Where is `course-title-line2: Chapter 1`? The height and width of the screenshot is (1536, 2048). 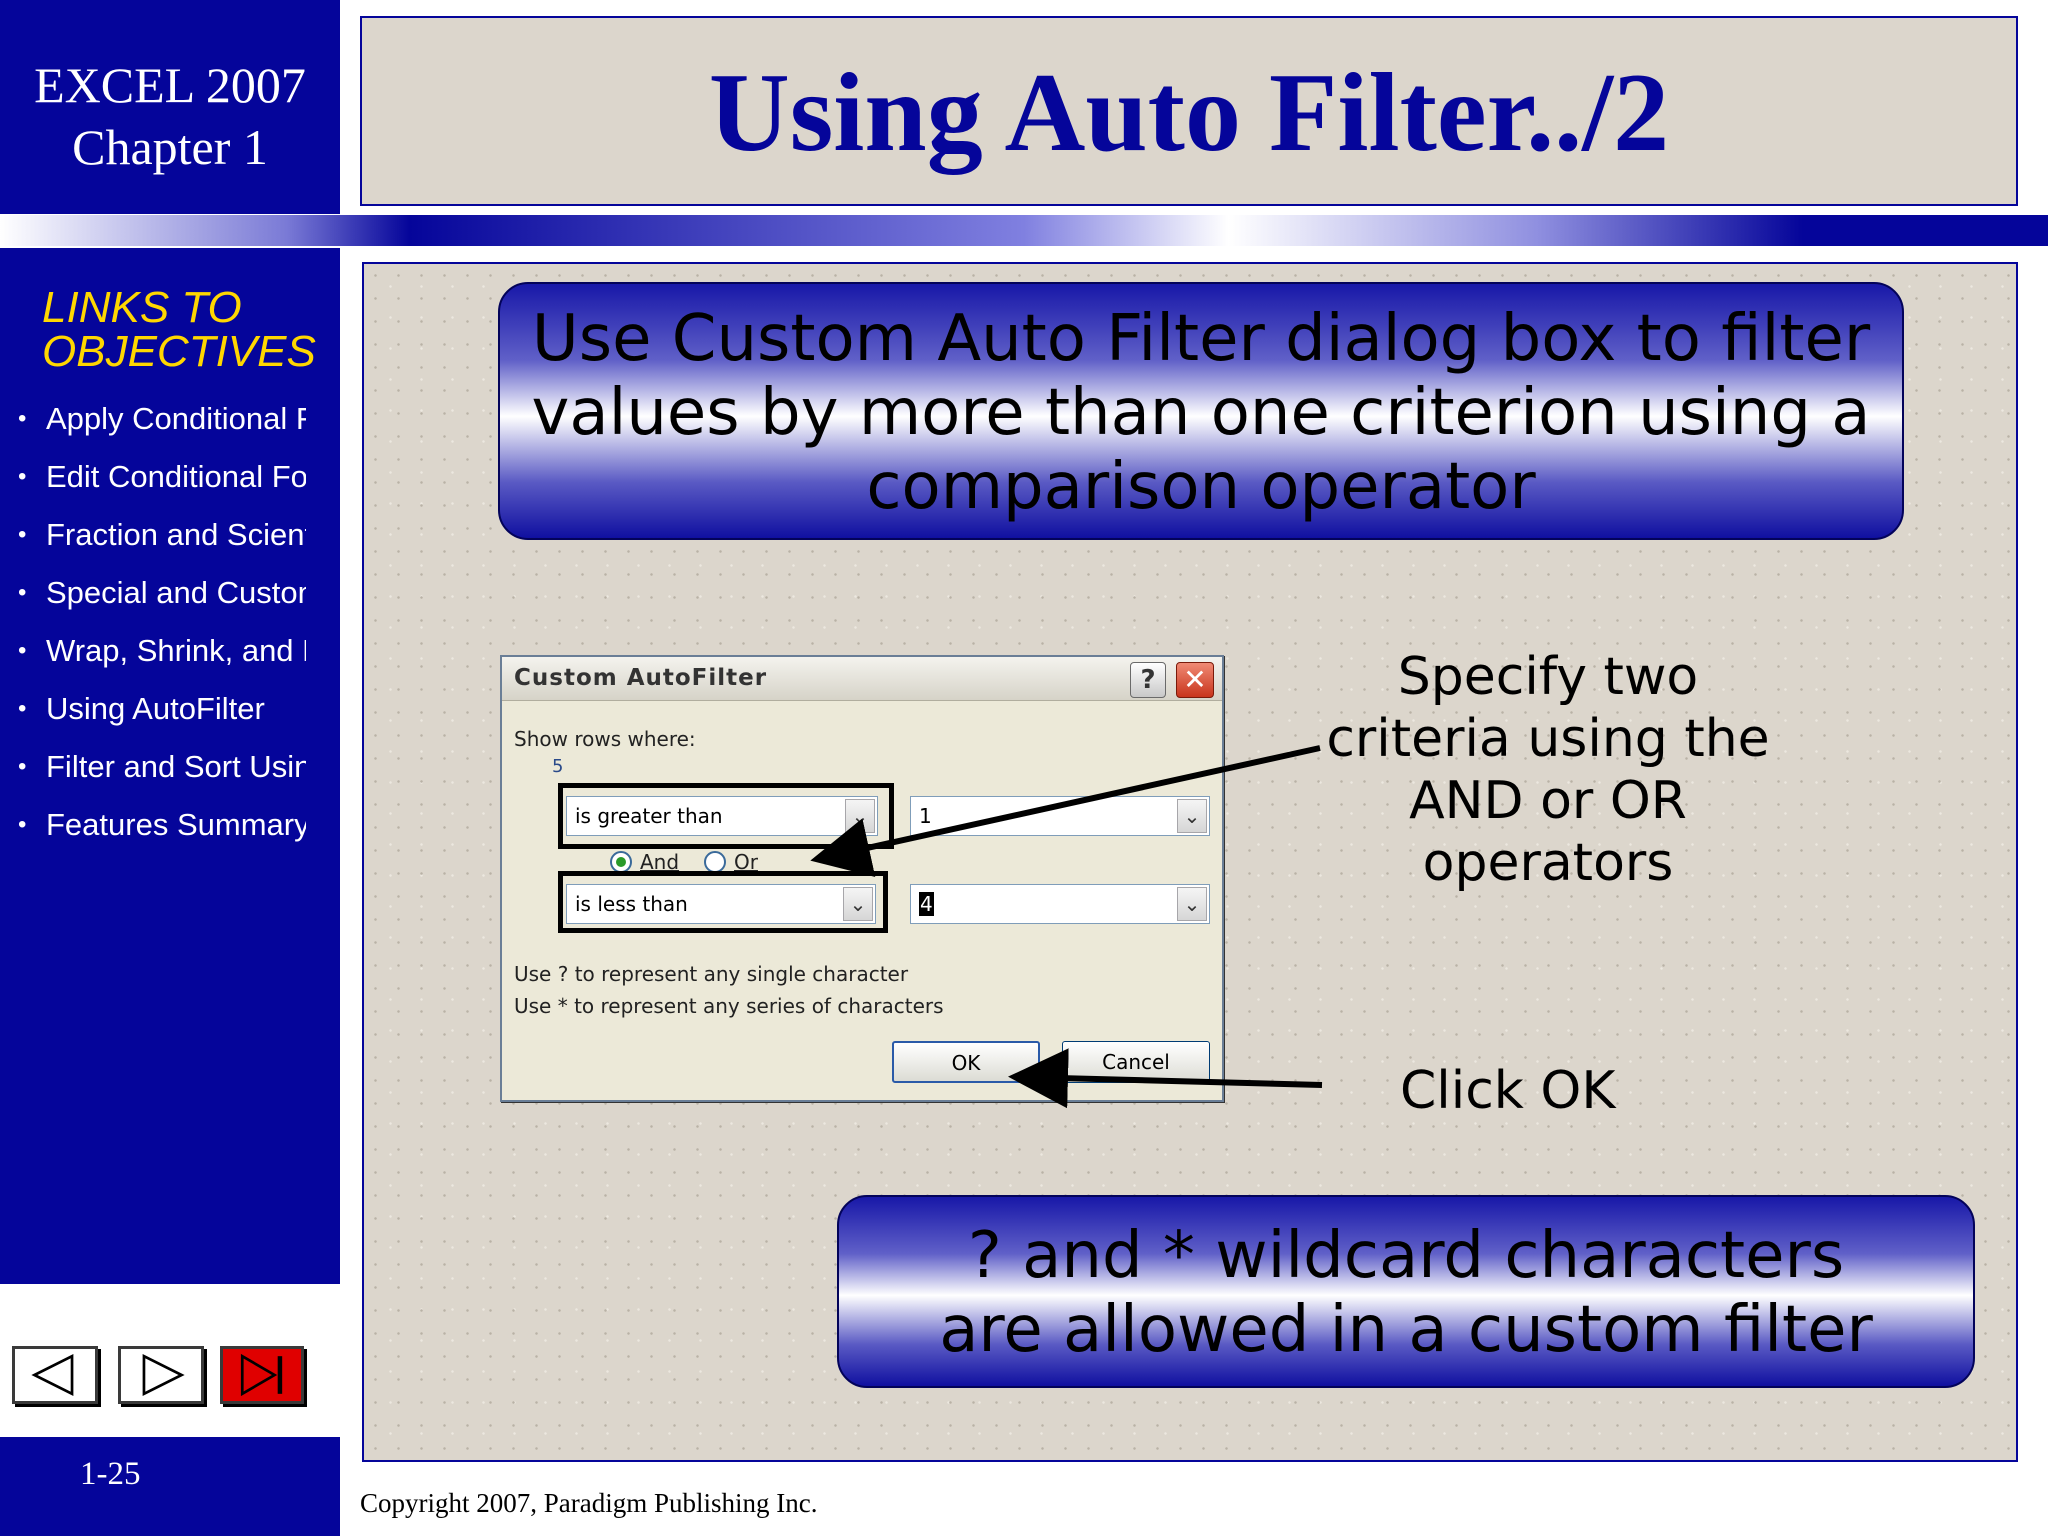
course-title-line2: Chapter 1 is located at coordinates (170, 147).